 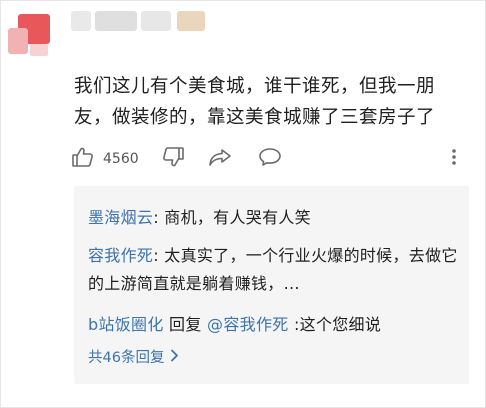 What do you see at coordinates (220, 159) in the screenshot?
I see `share-arrow-icon` at bounding box center [220, 159].